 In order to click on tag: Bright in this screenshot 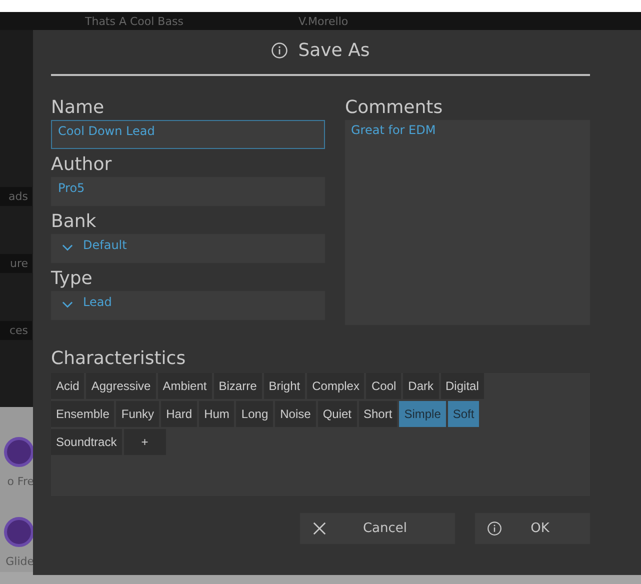, I will do `click(285, 386)`.